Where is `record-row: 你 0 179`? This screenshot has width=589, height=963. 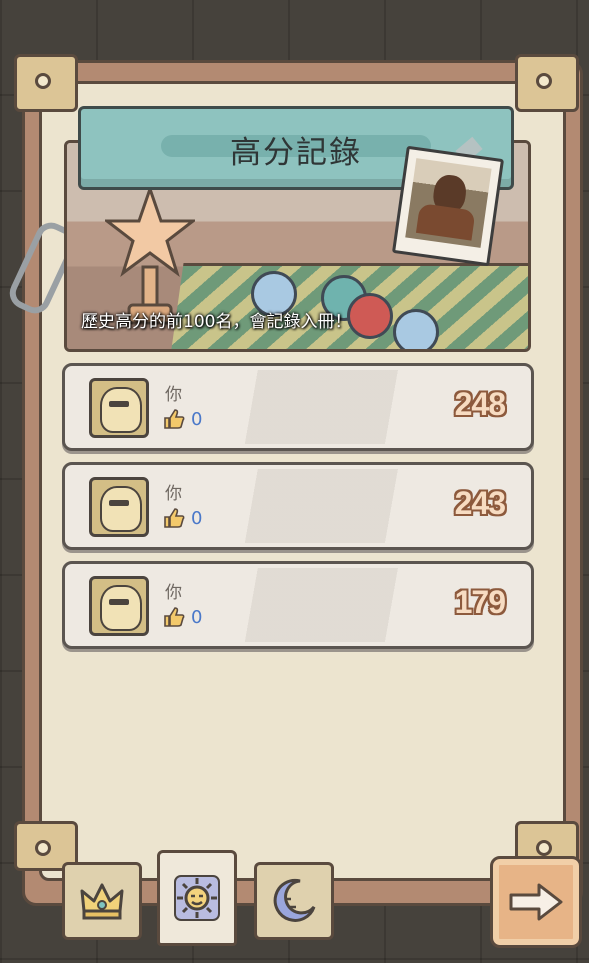
record-row: 你 0 179 is located at coordinates (298, 605).